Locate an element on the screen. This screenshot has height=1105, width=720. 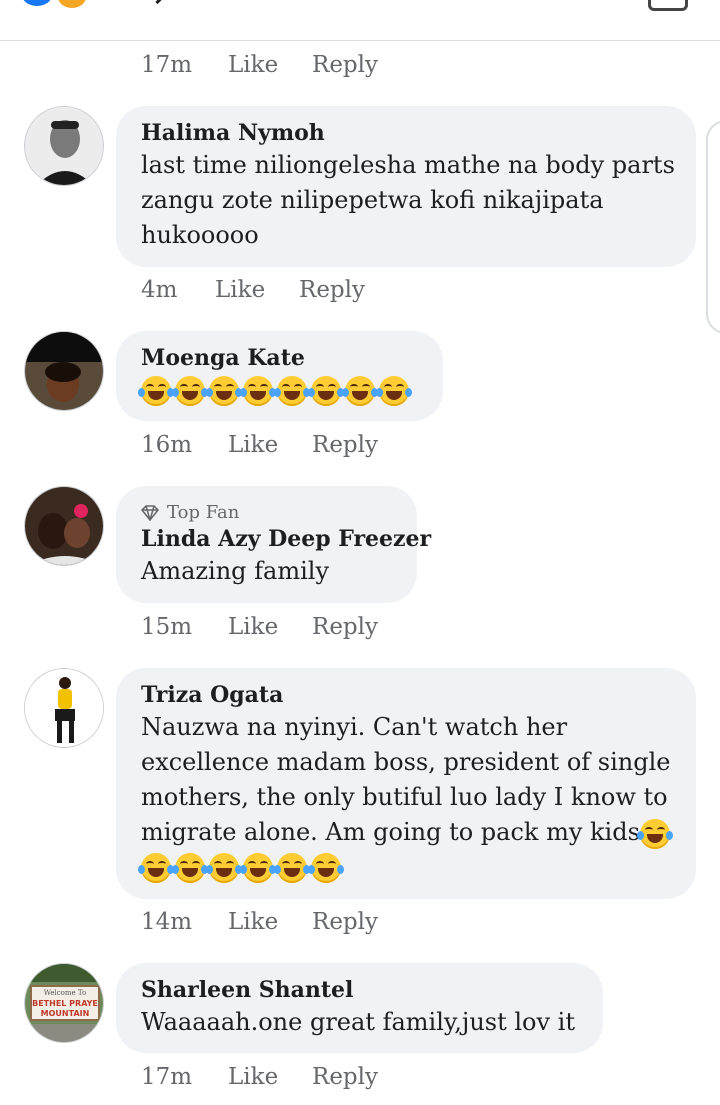
avatar: Welcome To BETHEL PRAYE MOUNTAIN is located at coordinates (64, 1003).